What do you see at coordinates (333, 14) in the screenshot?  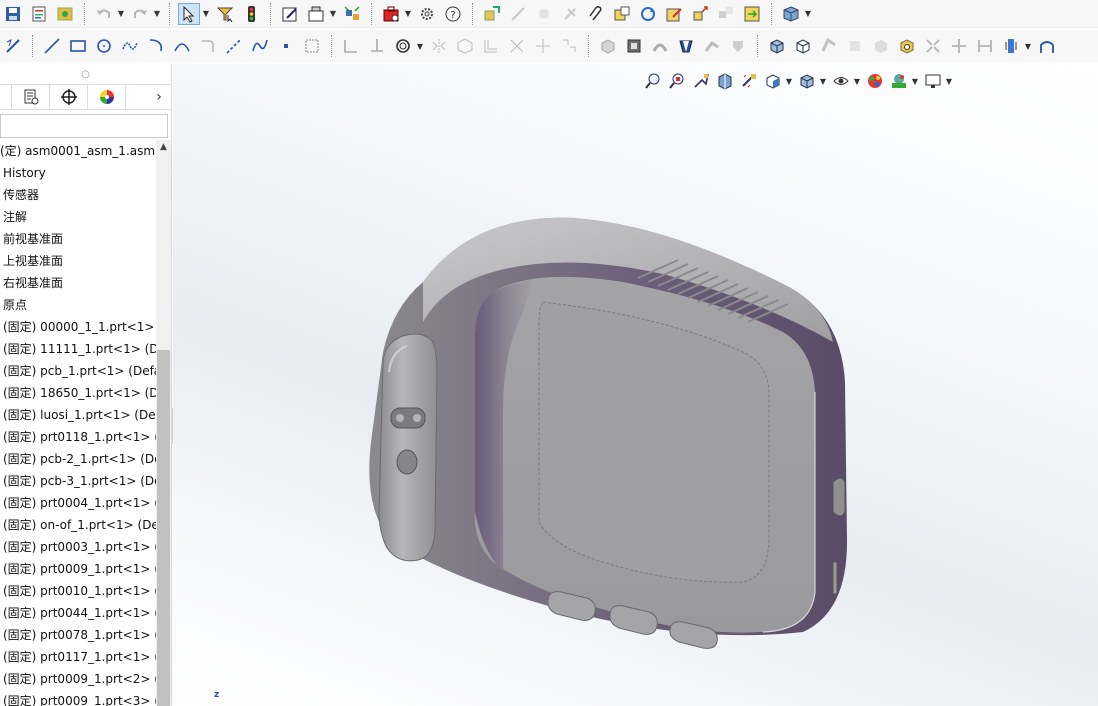 I see `box-dropdown-icon: ▼` at bounding box center [333, 14].